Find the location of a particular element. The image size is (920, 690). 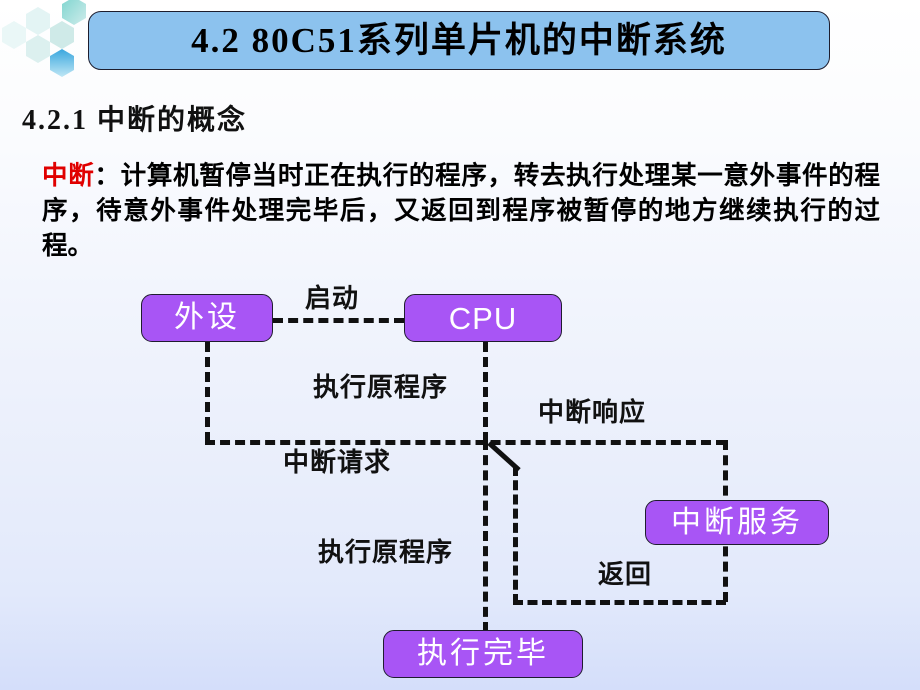

edge-request-response-line is located at coordinates (465, 442).